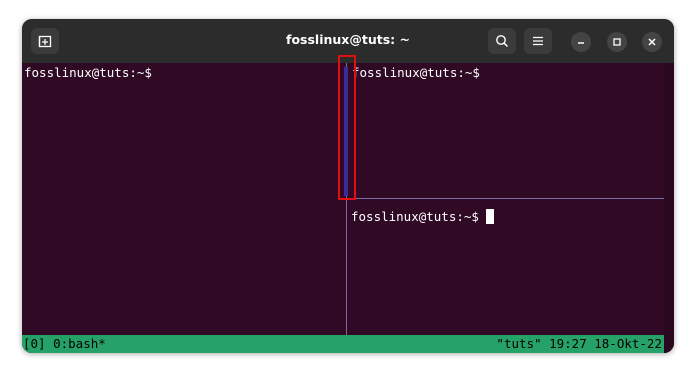  Describe the element at coordinates (669, 208) in the screenshot. I see `scrollbar` at that location.